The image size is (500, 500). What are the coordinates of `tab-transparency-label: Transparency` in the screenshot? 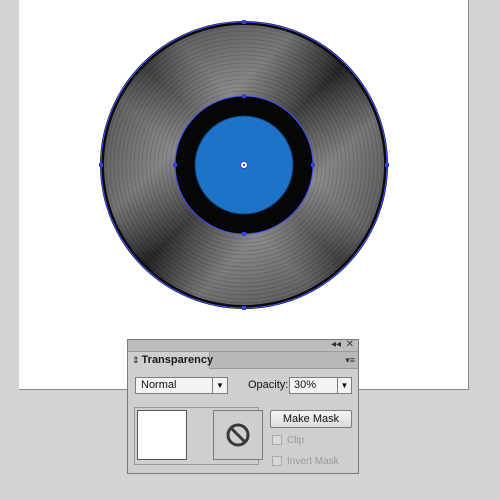 It's located at (177, 360).